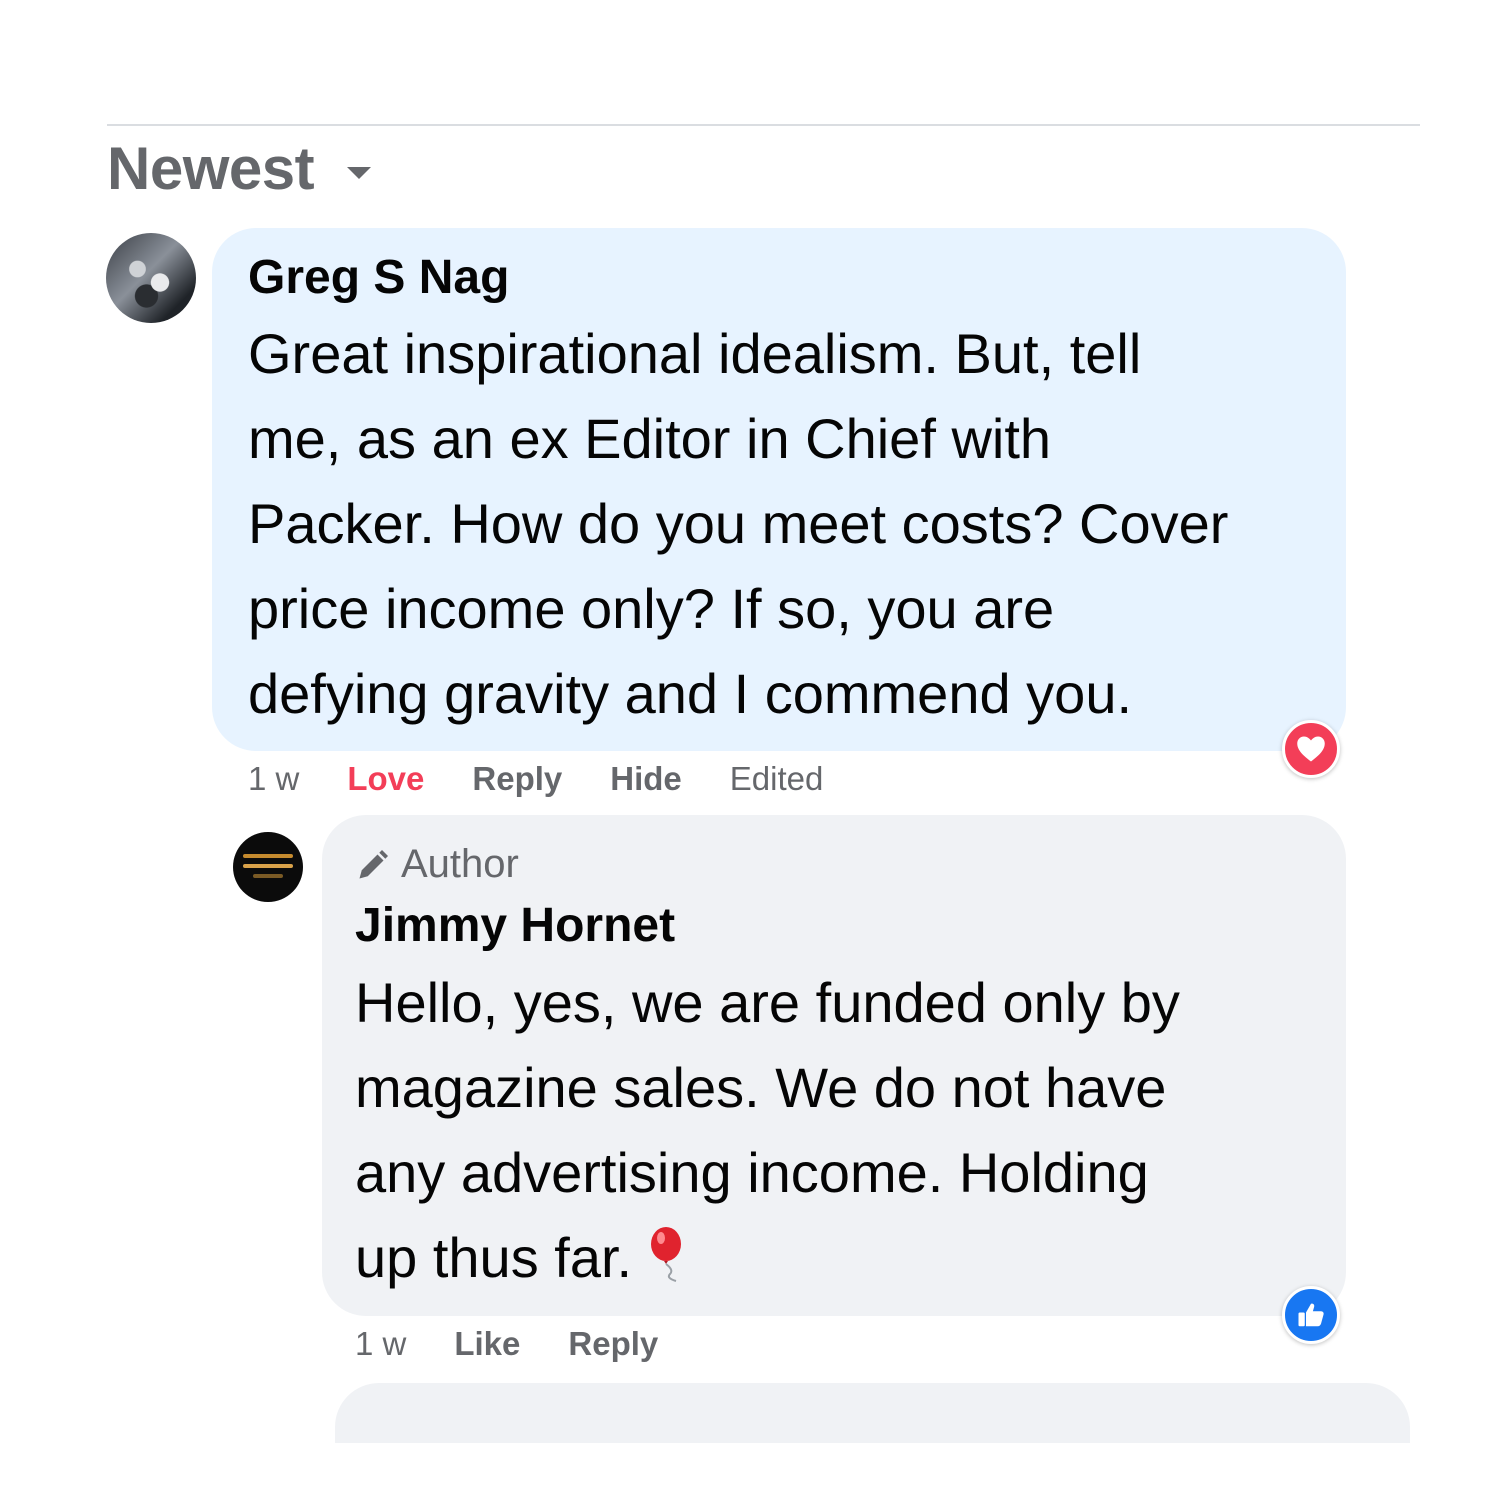  What do you see at coordinates (211, 168) in the screenshot?
I see `sort-label: Newest` at bounding box center [211, 168].